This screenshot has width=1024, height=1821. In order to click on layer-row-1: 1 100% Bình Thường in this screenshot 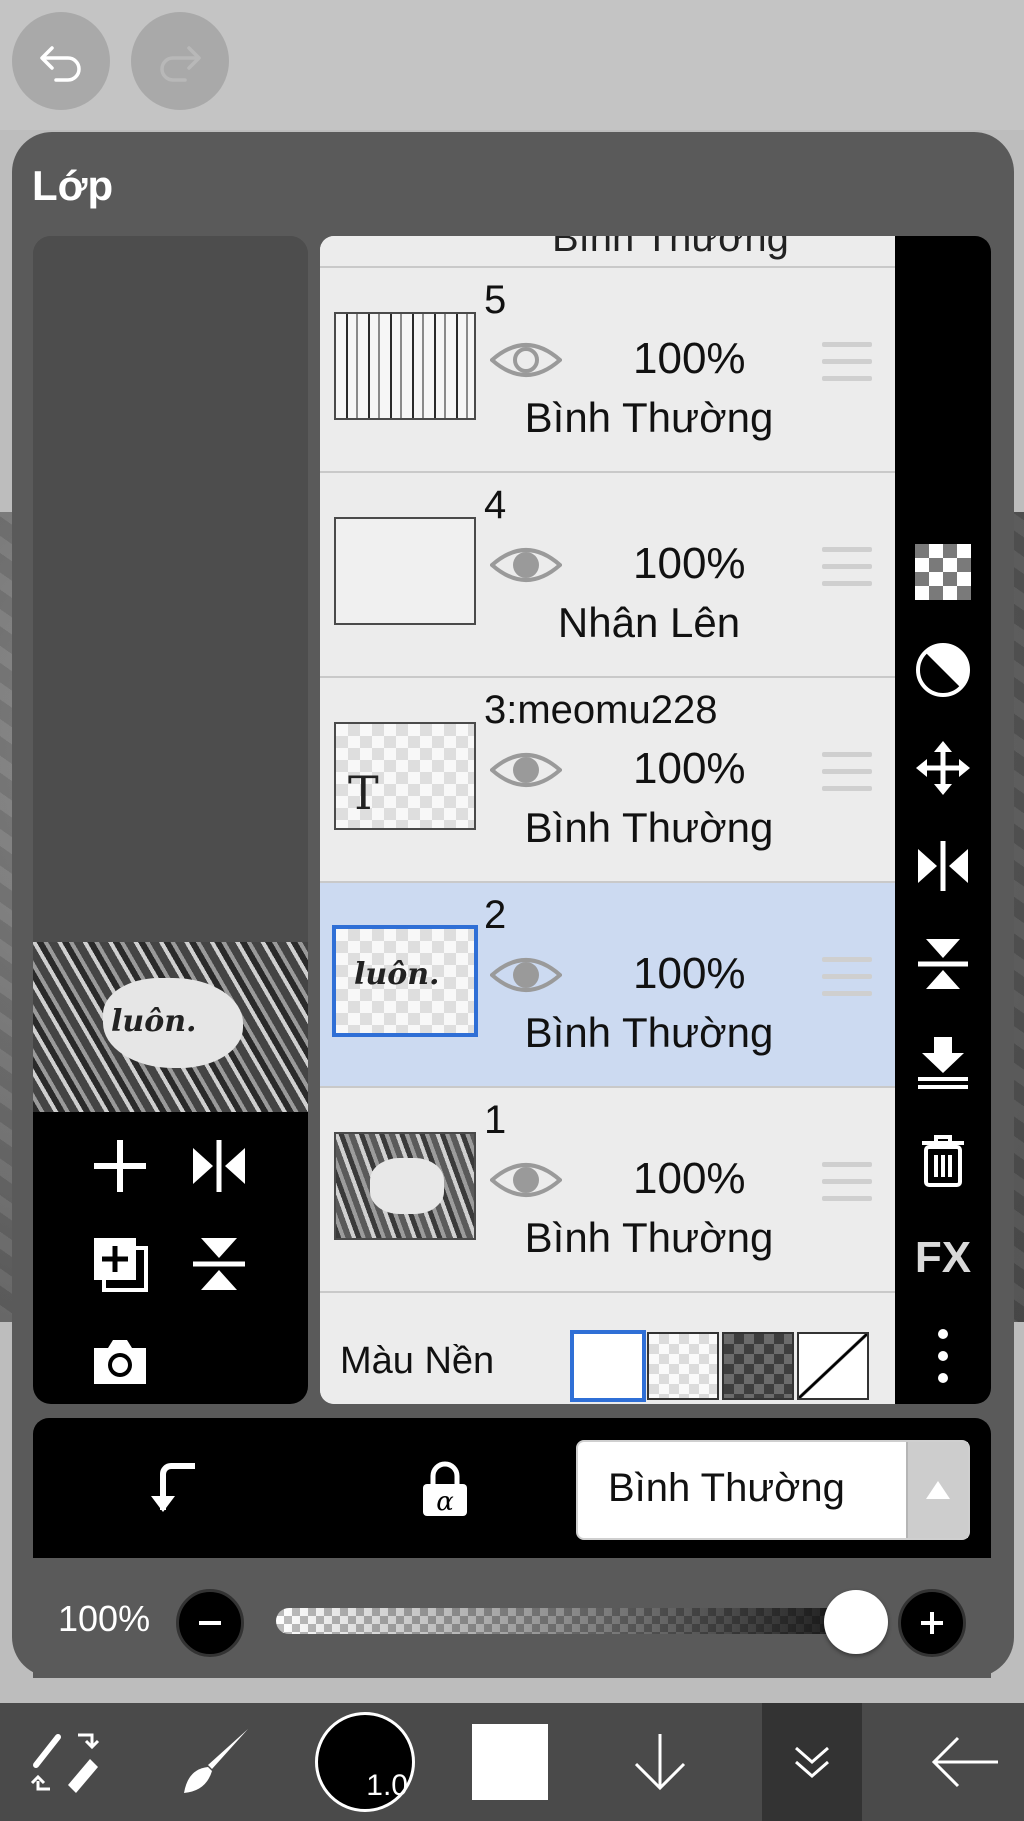, I will do `click(607, 1190)`.